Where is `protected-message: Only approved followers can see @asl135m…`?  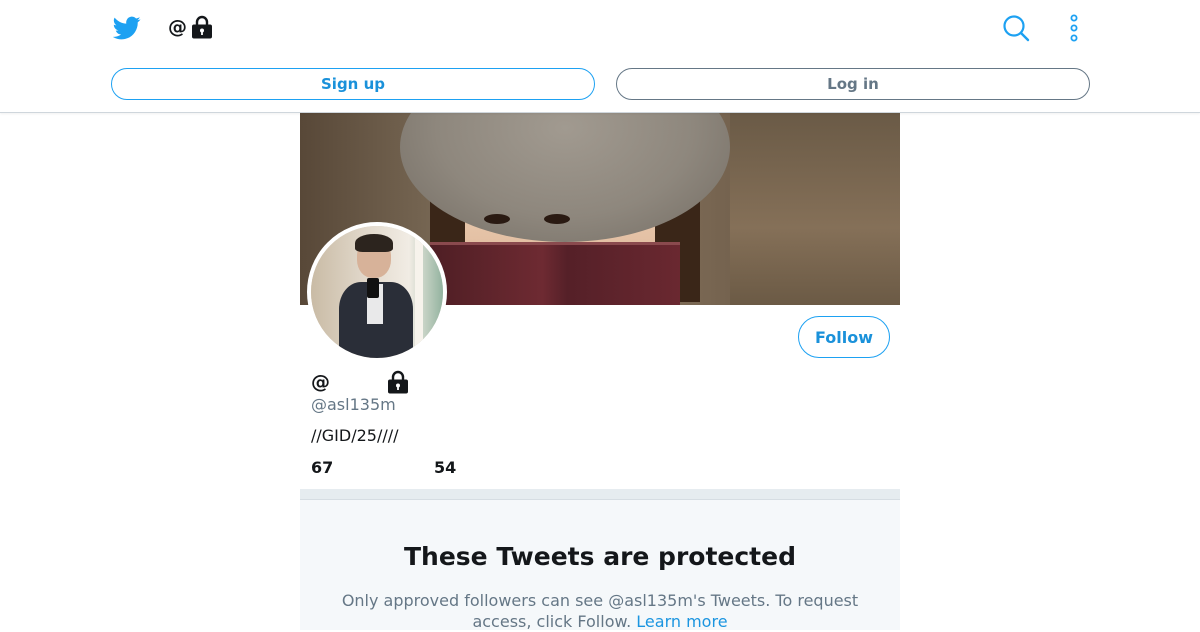 protected-message: Only approved followers can see @asl135m… is located at coordinates (600, 611).